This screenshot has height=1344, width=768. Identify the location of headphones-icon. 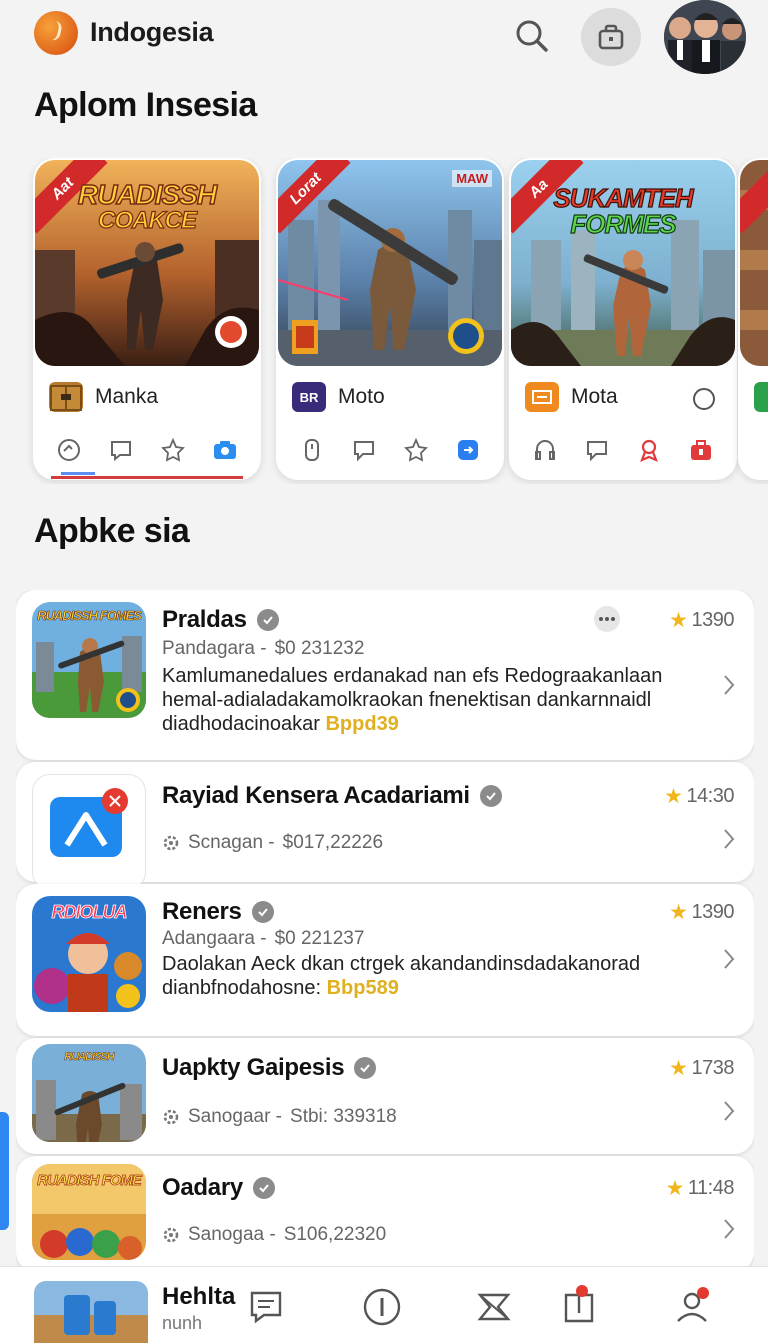
(545, 450).